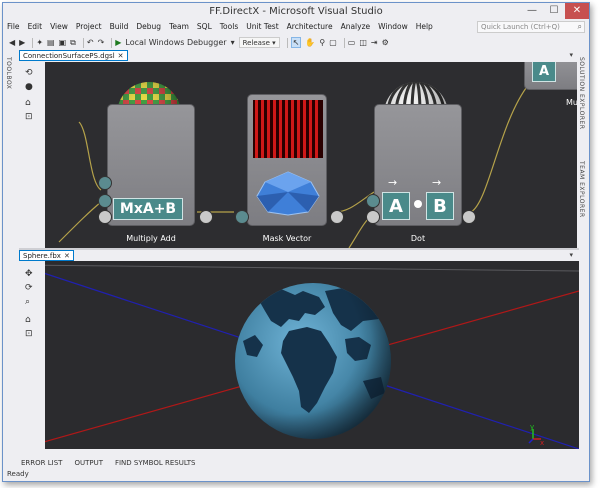 The height and width of the screenshot is (488, 600). What do you see at coordinates (29, 87) in the screenshot?
I see `sphere-preview-icon: ●` at bounding box center [29, 87].